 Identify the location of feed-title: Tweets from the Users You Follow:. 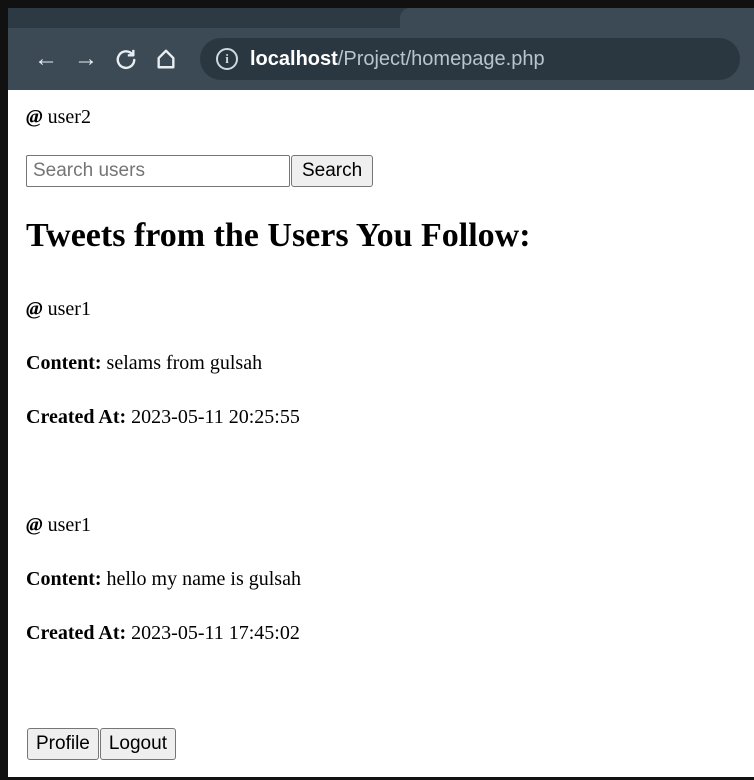
(278, 235).